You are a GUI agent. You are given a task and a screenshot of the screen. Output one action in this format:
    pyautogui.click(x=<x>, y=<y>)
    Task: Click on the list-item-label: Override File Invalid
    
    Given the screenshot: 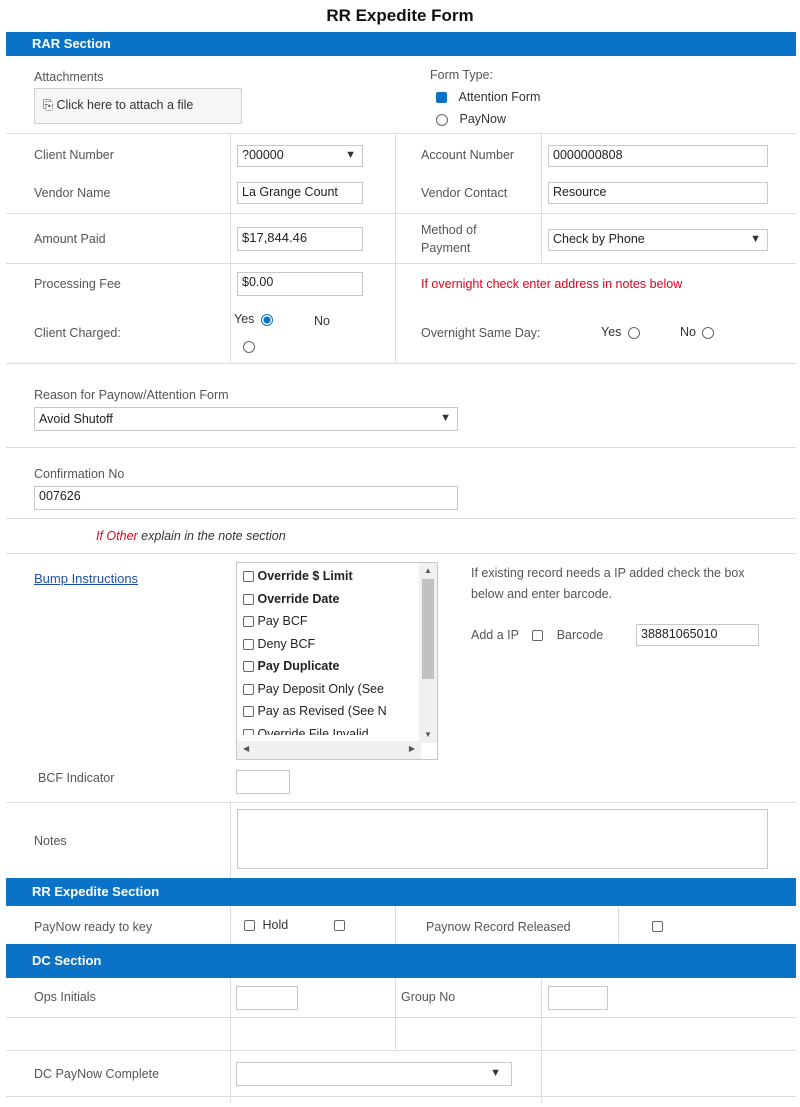 What is the action you would take?
    pyautogui.click(x=313, y=730)
    